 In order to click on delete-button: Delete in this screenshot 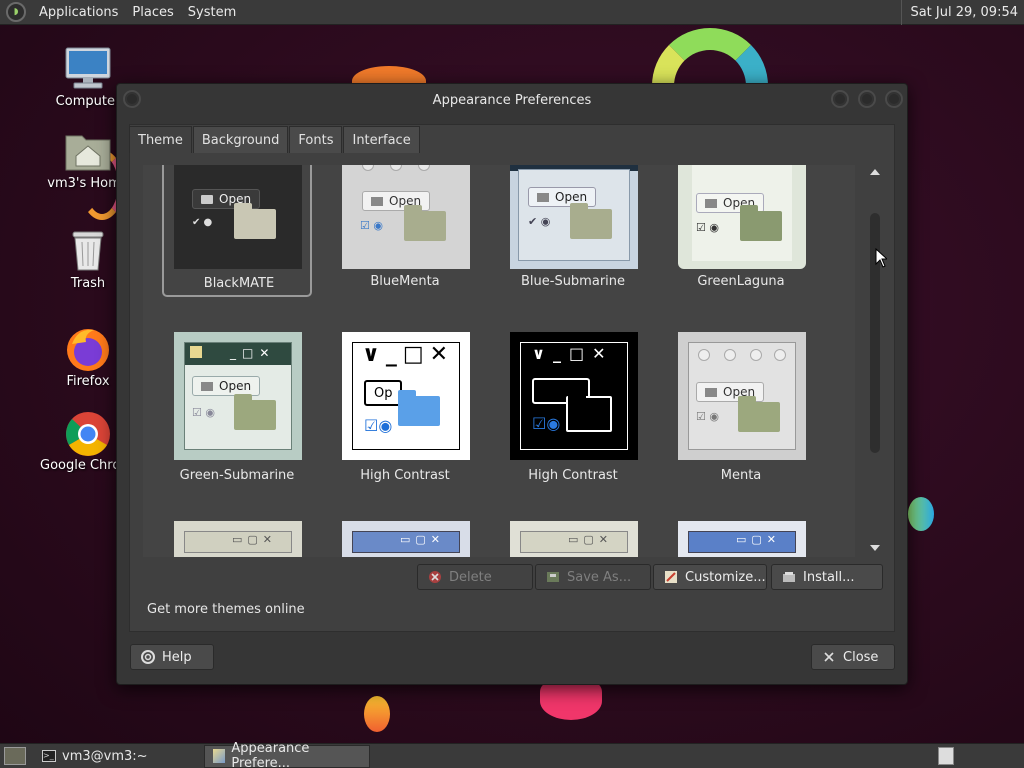, I will do `click(475, 577)`.